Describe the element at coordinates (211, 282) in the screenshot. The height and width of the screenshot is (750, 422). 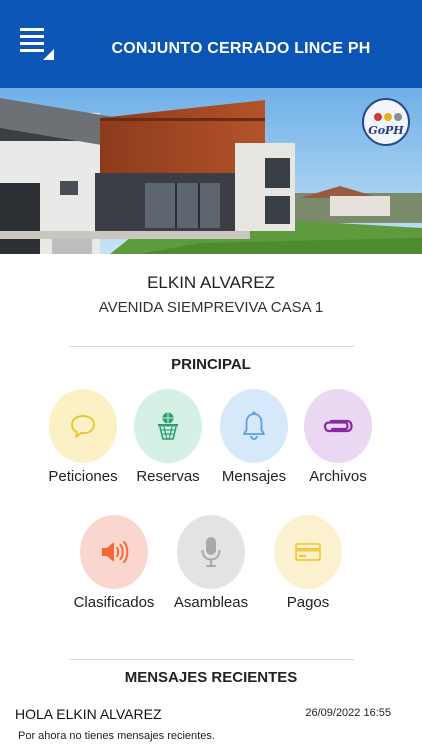
I see `resident-name: ELKIN ALVAREZ` at that location.